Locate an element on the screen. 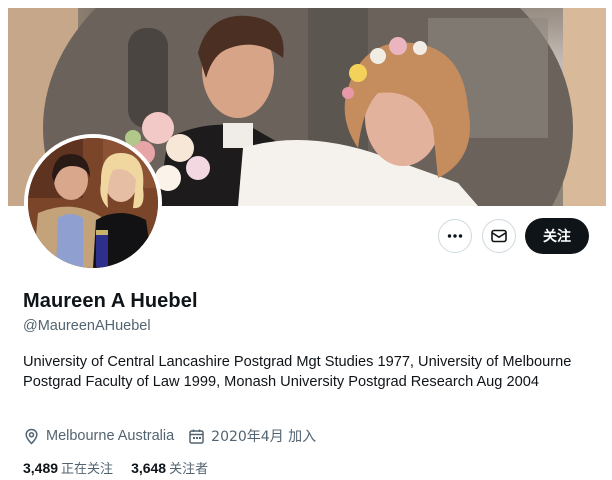 The width and height of the screenshot is (612, 480). follow-button: 关注 is located at coordinates (557, 236).